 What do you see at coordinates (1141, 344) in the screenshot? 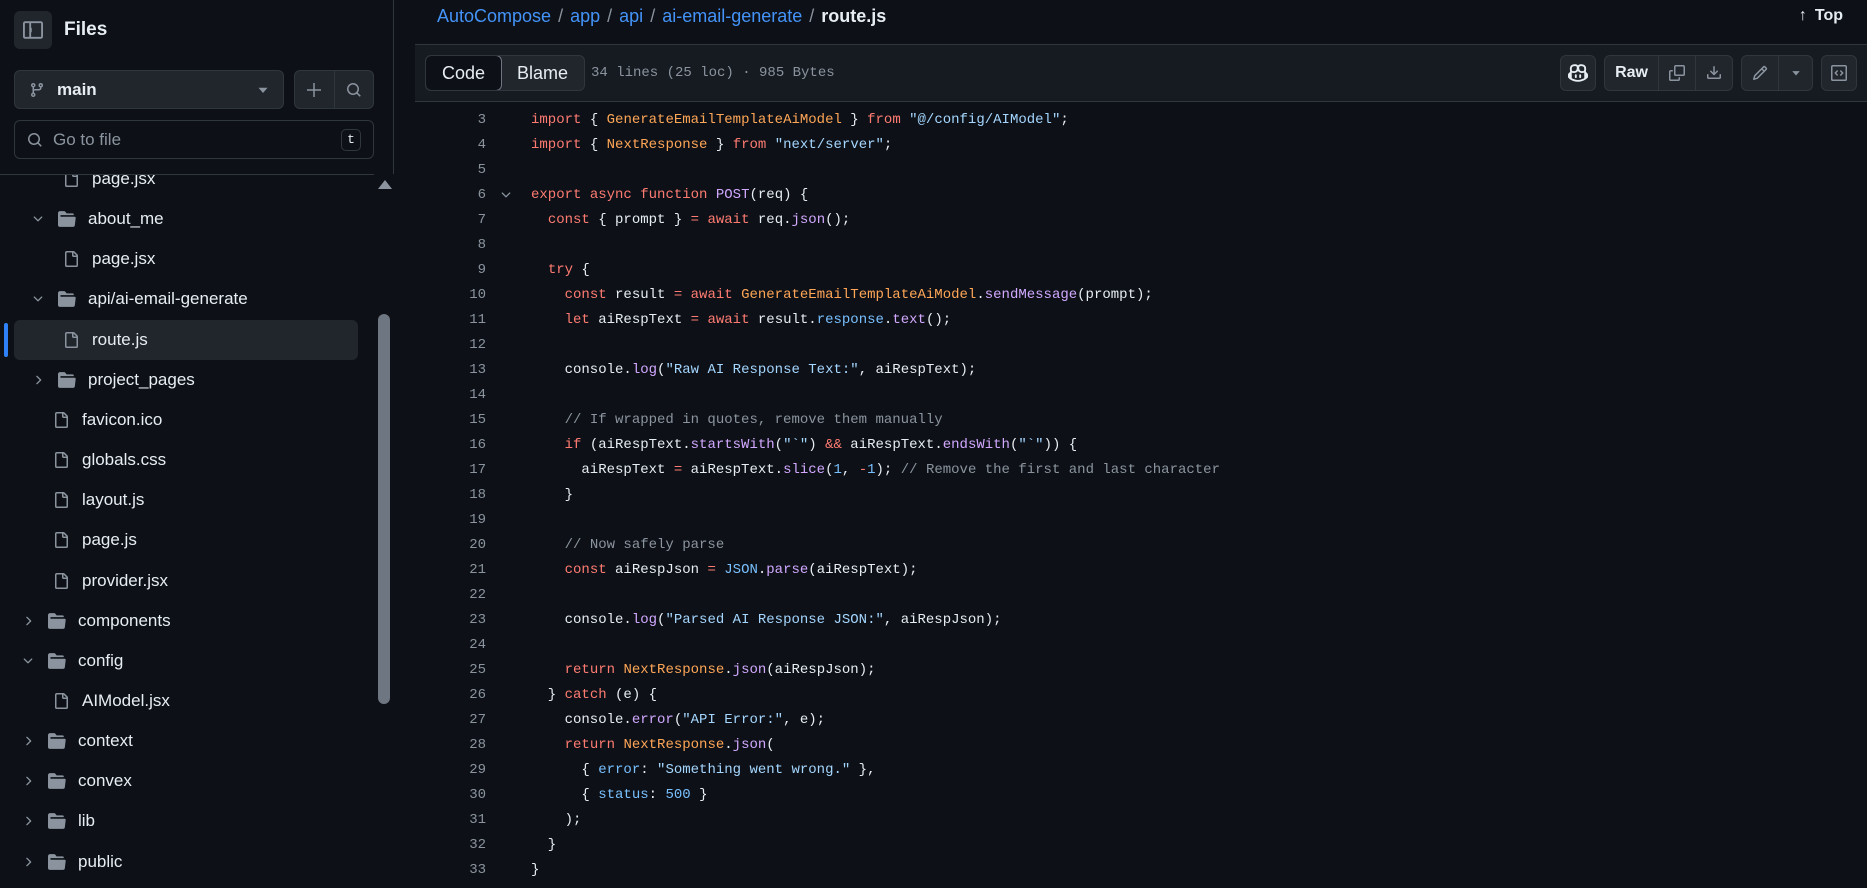
I see `code-line: 12` at bounding box center [1141, 344].